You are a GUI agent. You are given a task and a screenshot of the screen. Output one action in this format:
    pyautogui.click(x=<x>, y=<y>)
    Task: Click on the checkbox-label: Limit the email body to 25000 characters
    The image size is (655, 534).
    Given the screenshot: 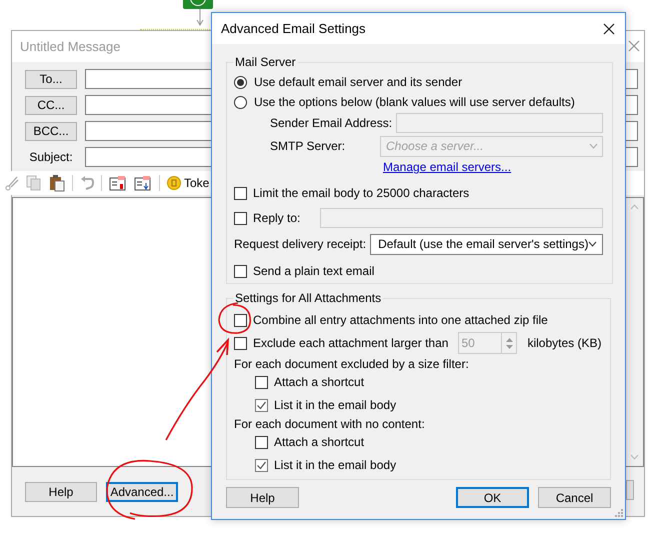 What is the action you would take?
    pyautogui.click(x=361, y=193)
    